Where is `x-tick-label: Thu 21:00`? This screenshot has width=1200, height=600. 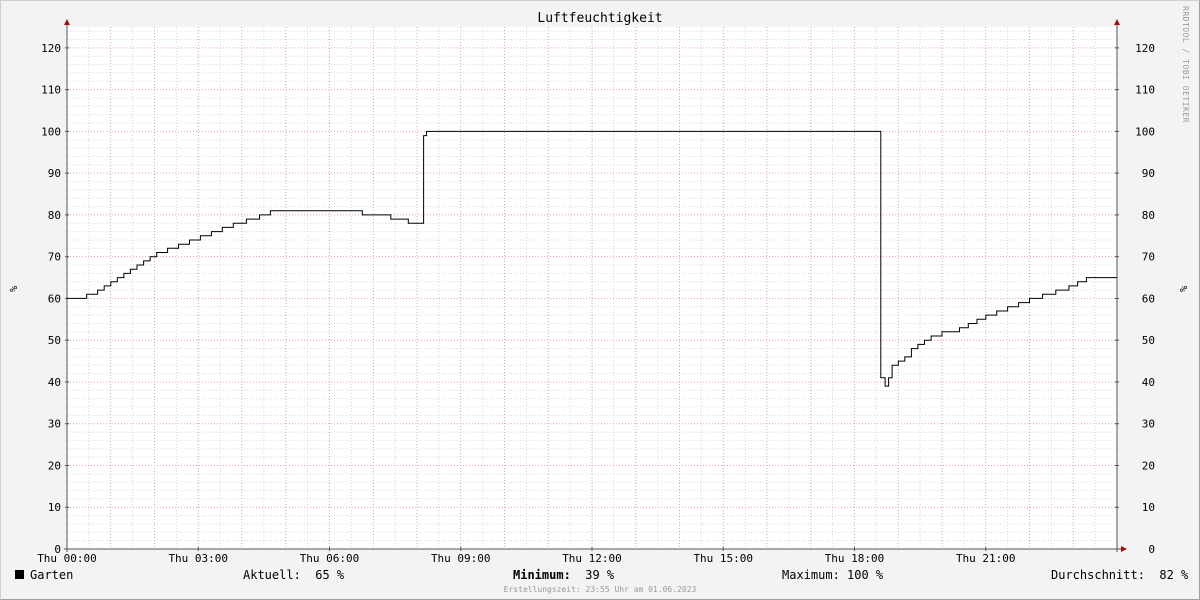
x-tick-label: Thu 21:00 is located at coordinates (986, 558).